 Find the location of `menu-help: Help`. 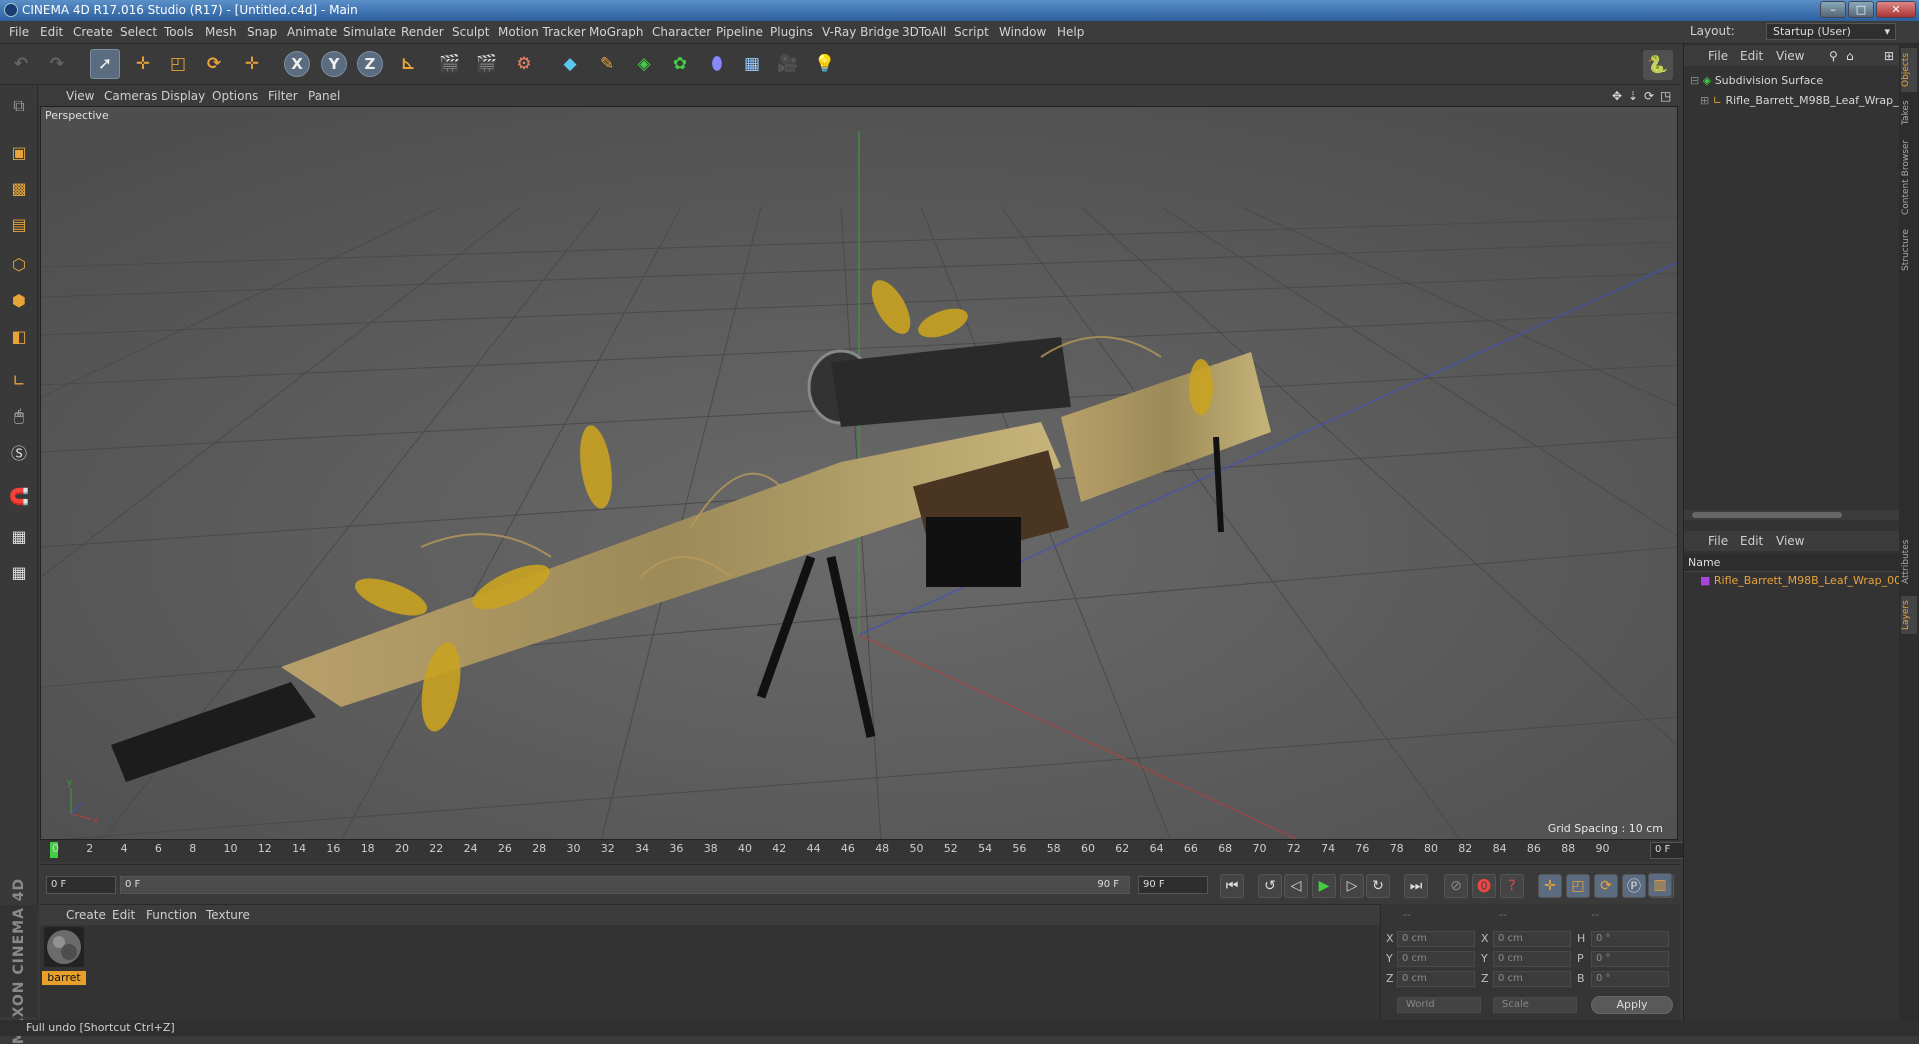

menu-help: Help is located at coordinates (1070, 32).